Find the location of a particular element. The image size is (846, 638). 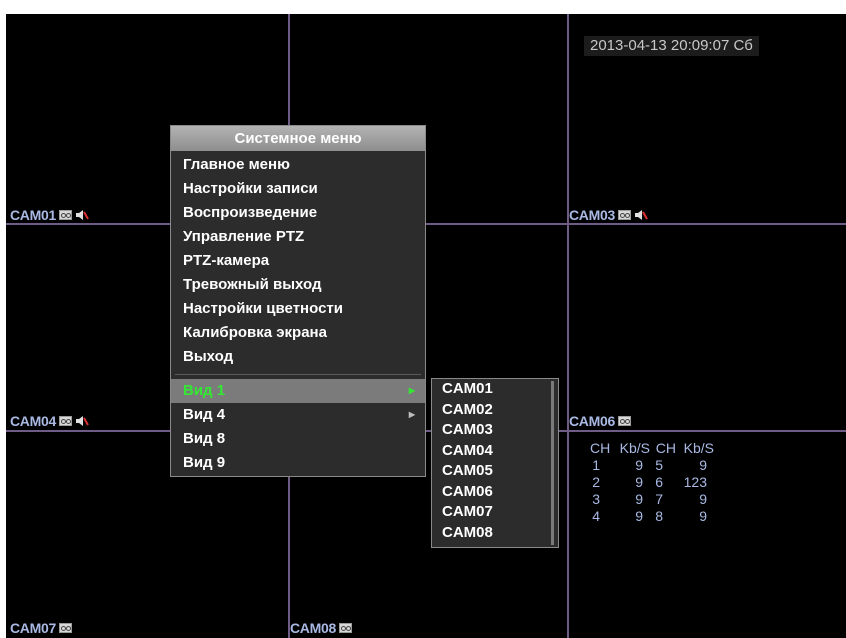

menu-item-playback: Воспроизведение is located at coordinates (298, 213).